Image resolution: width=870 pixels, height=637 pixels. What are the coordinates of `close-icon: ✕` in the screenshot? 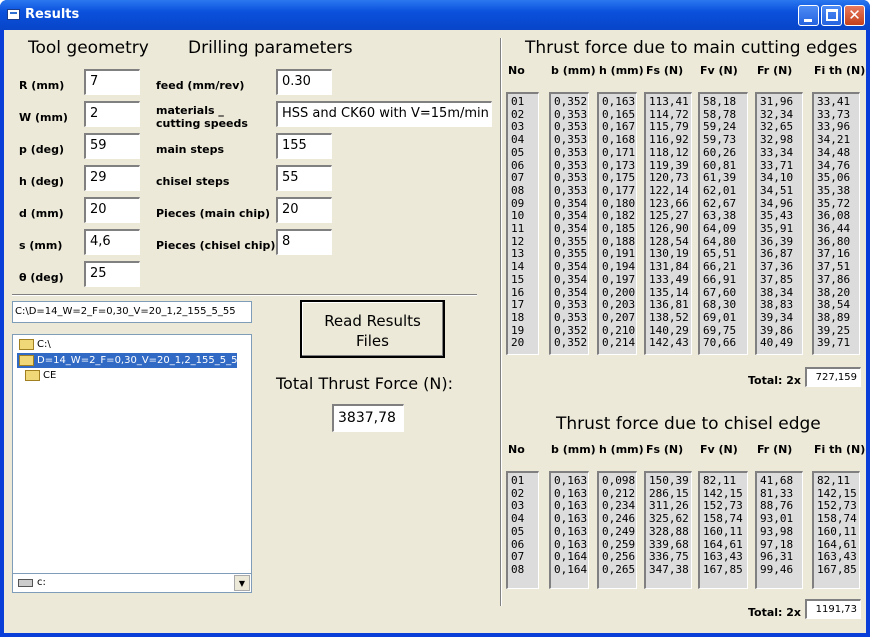 It's located at (854, 15).